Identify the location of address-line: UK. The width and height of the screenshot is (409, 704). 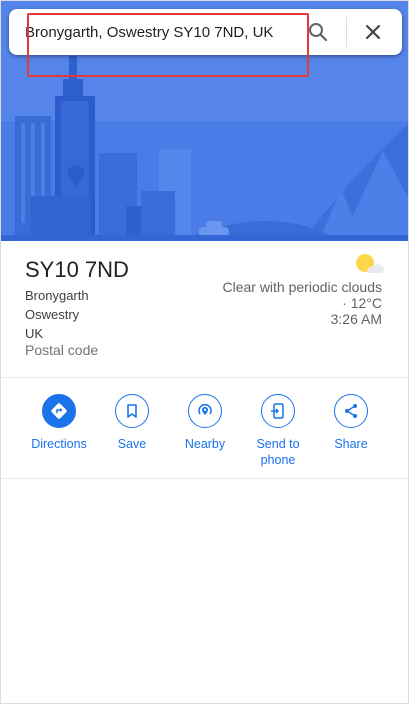
(34, 333).